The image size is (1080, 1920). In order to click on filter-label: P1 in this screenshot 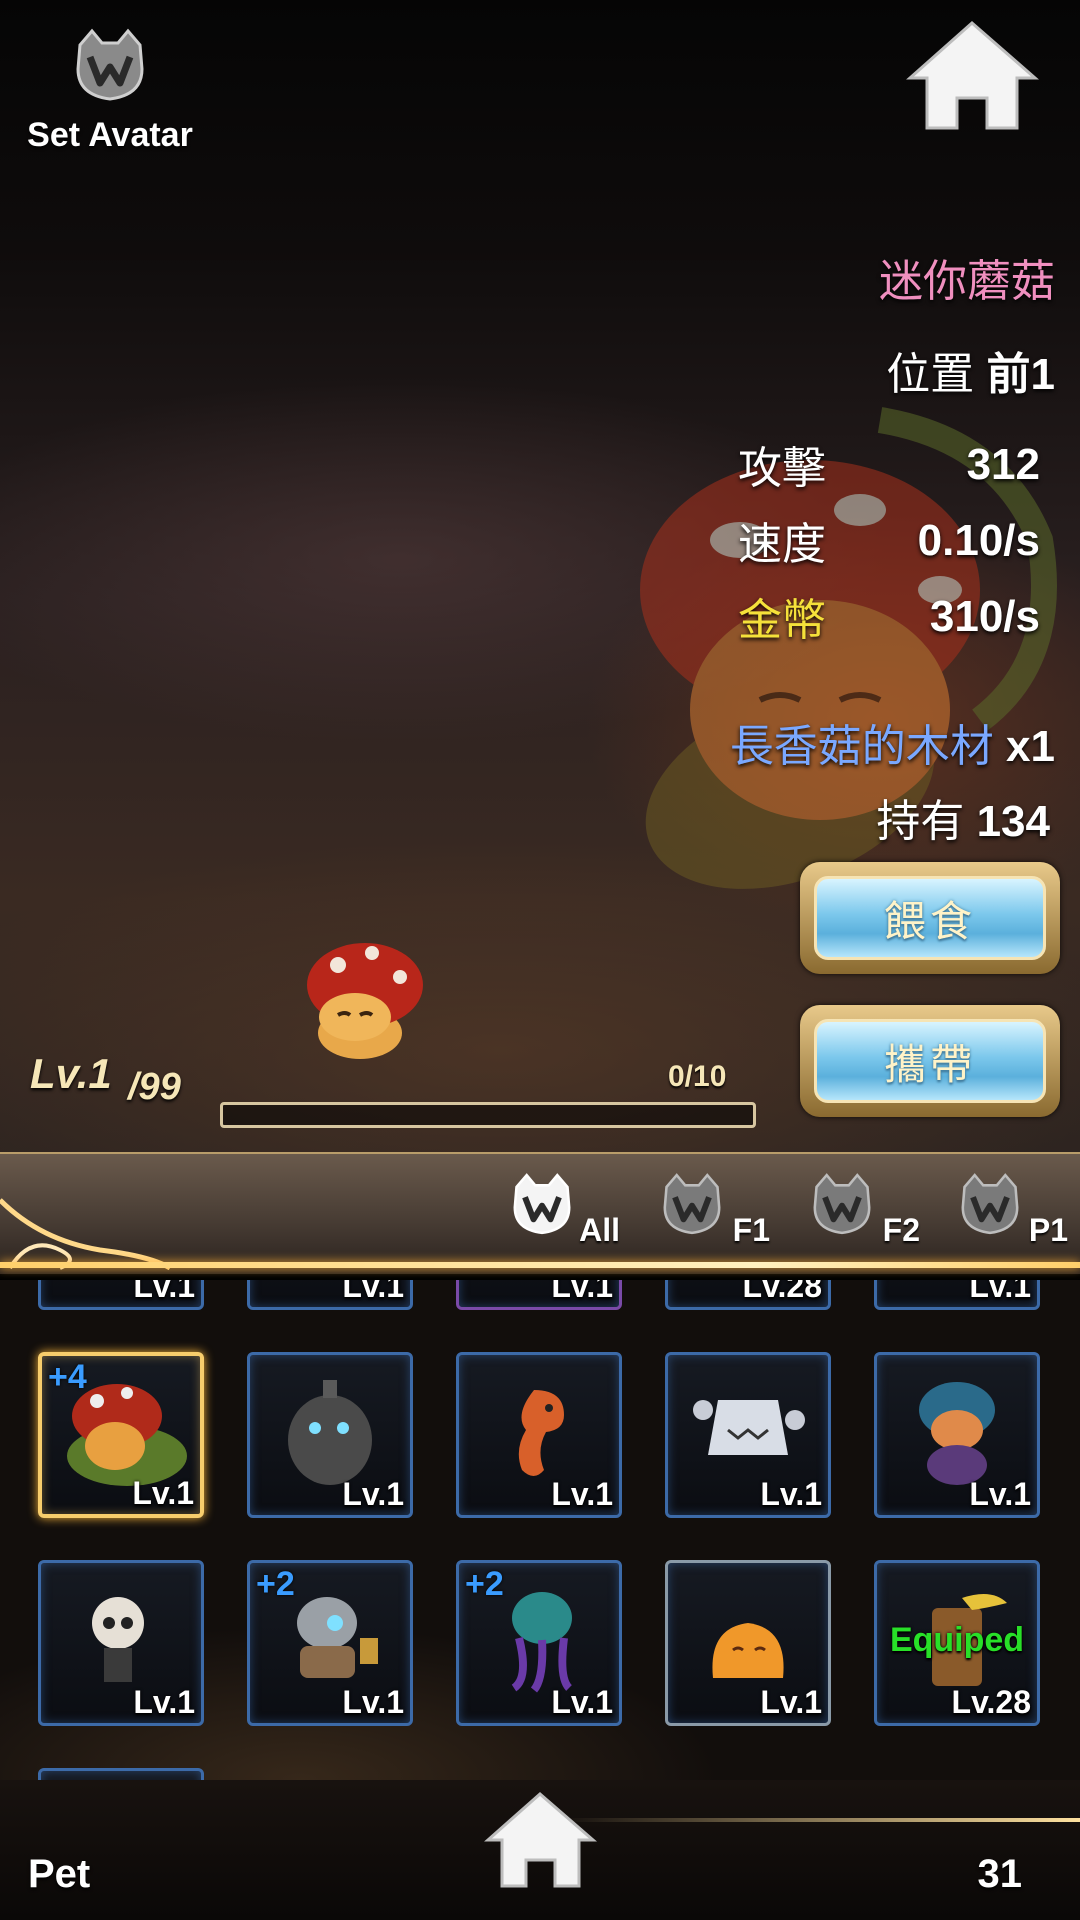, I will do `click(1048, 1230)`.